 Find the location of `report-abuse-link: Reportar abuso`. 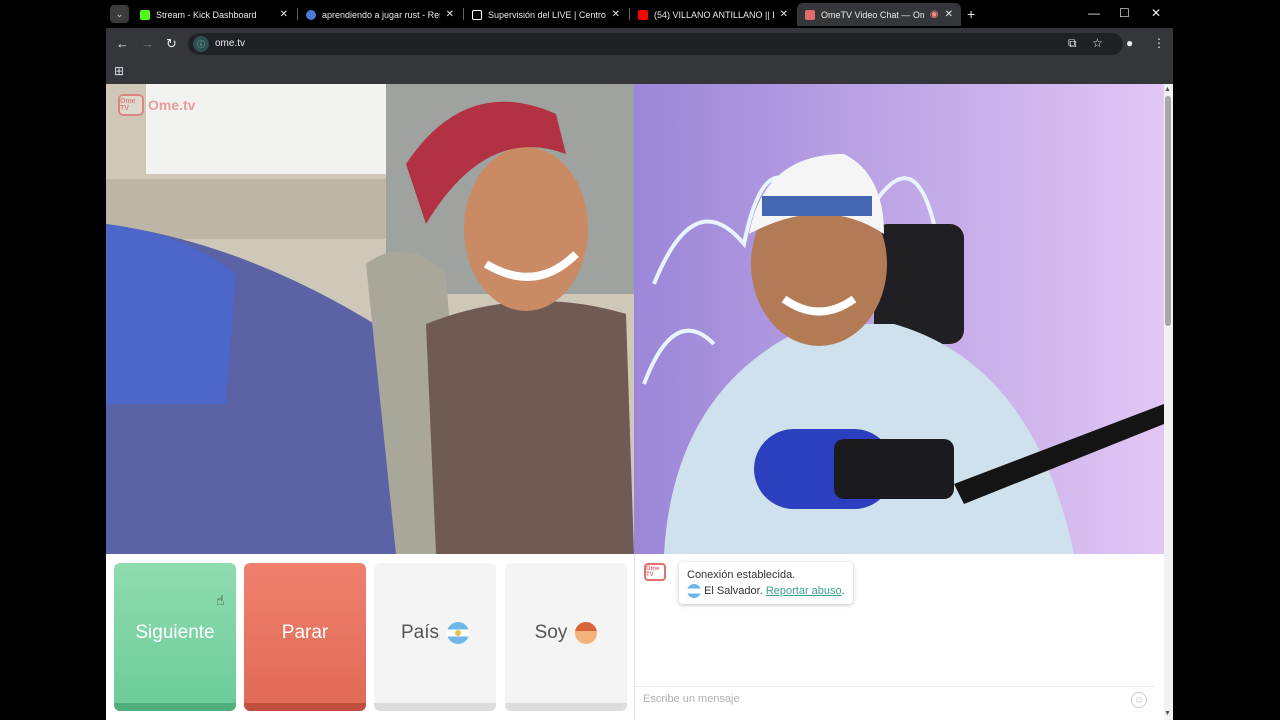

report-abuse-link: Reportar abuso is located at coordinates (804, 591).